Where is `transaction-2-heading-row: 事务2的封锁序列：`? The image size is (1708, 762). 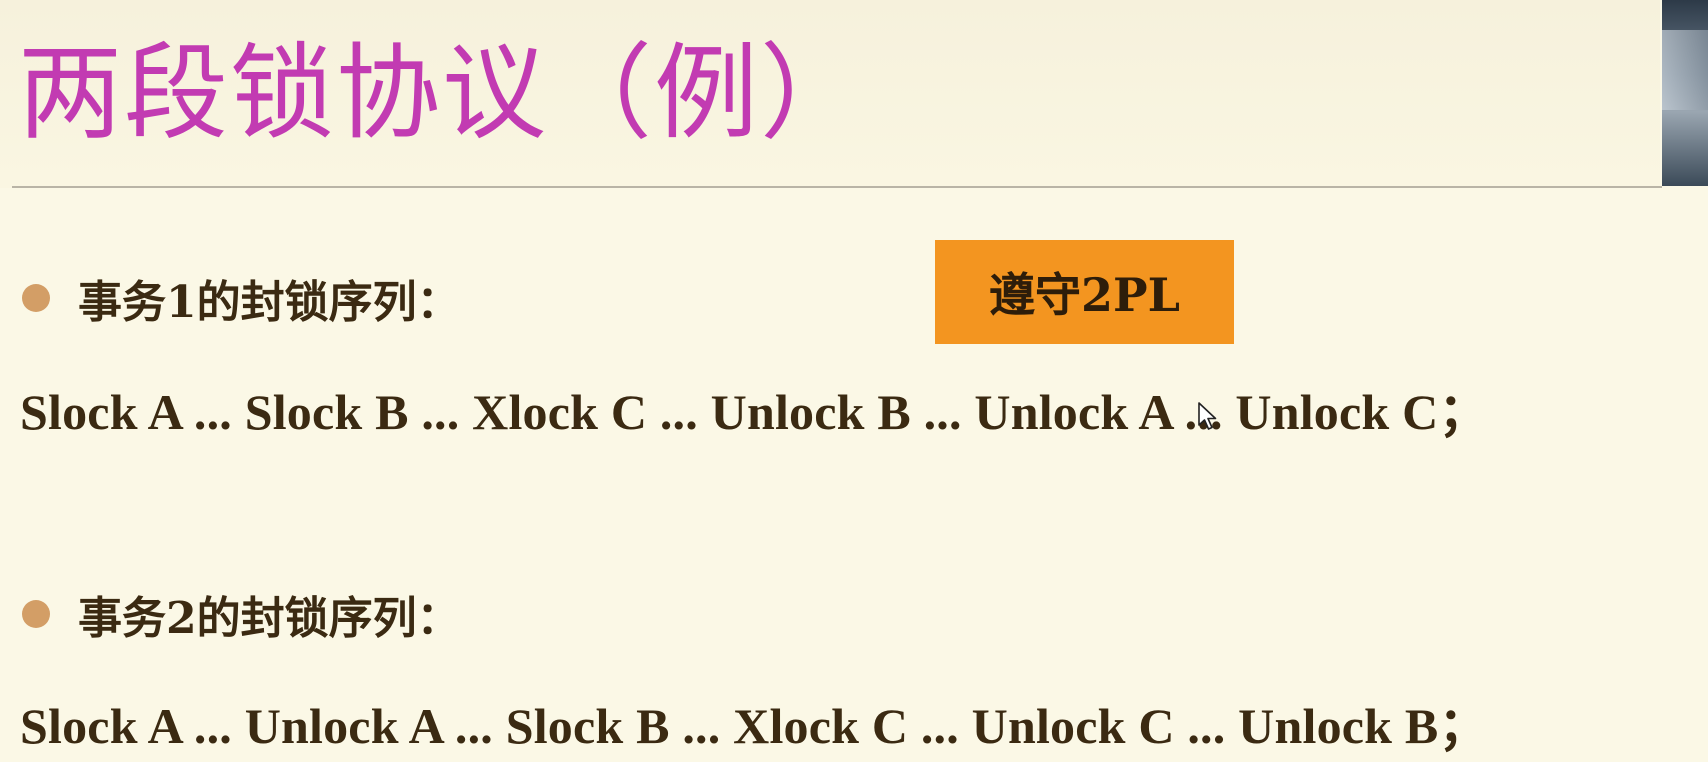
transaction-2-heading-row: 事务2的封锁序列： is located at coordinates (241, 614).